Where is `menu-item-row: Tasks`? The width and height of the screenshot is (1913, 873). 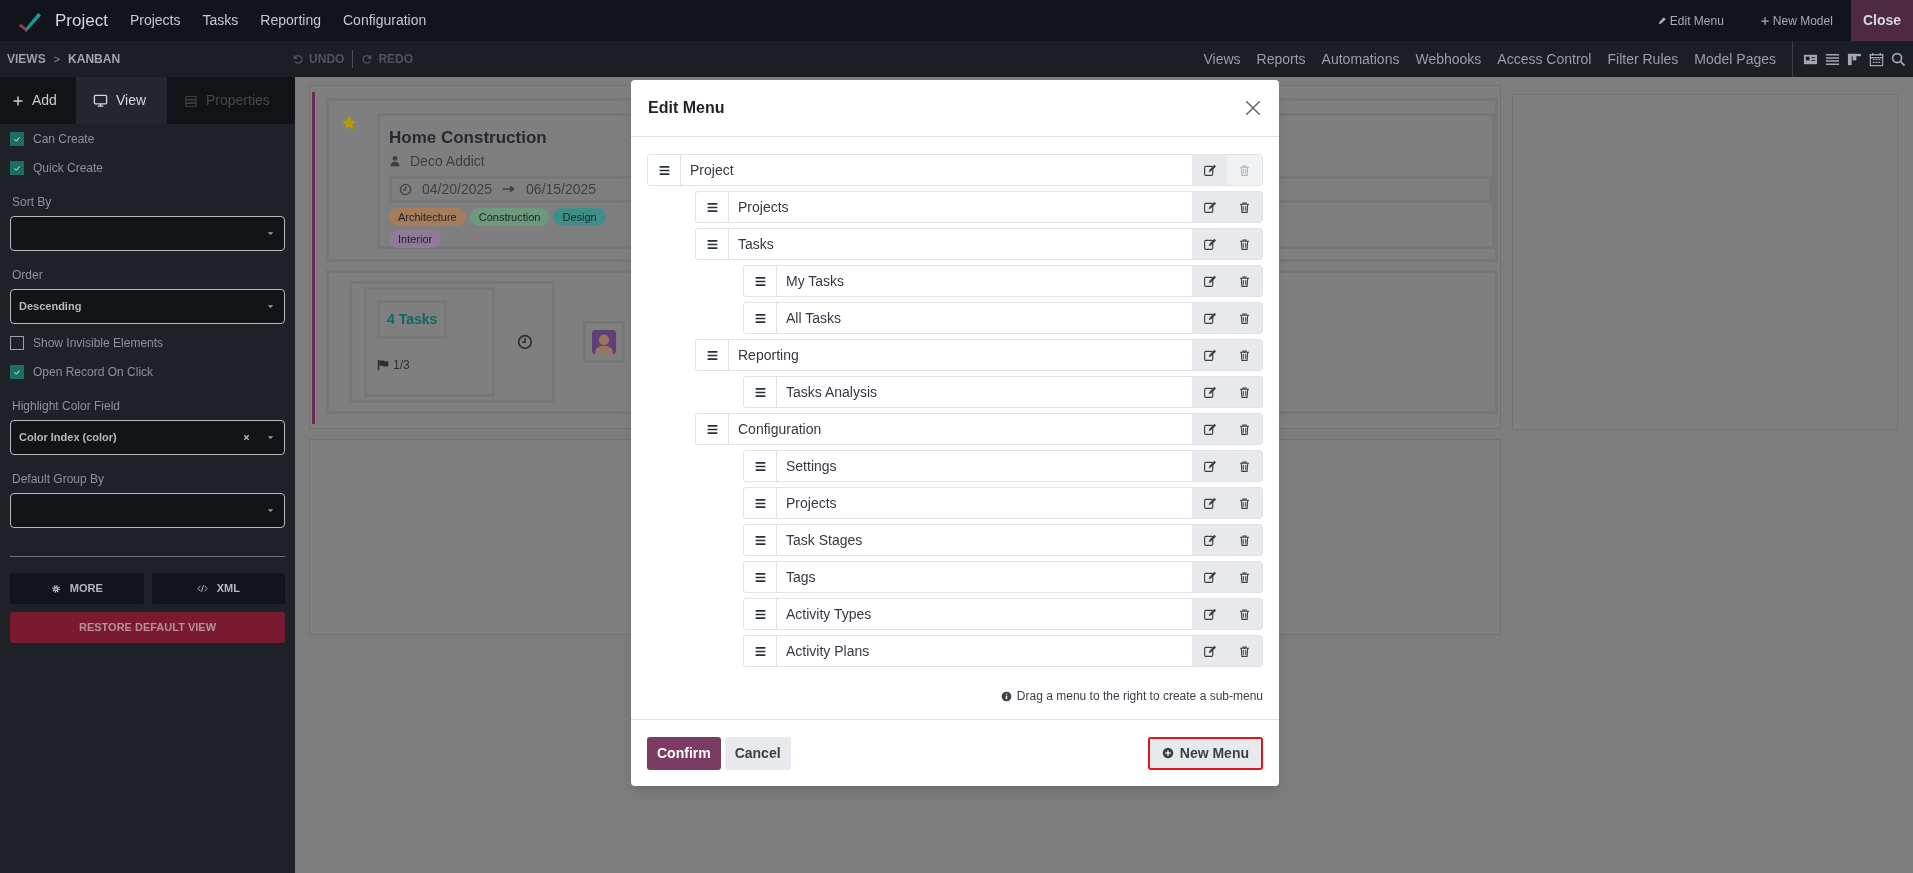 menu-item-row: Tasks is located at coordinates (979, 244).